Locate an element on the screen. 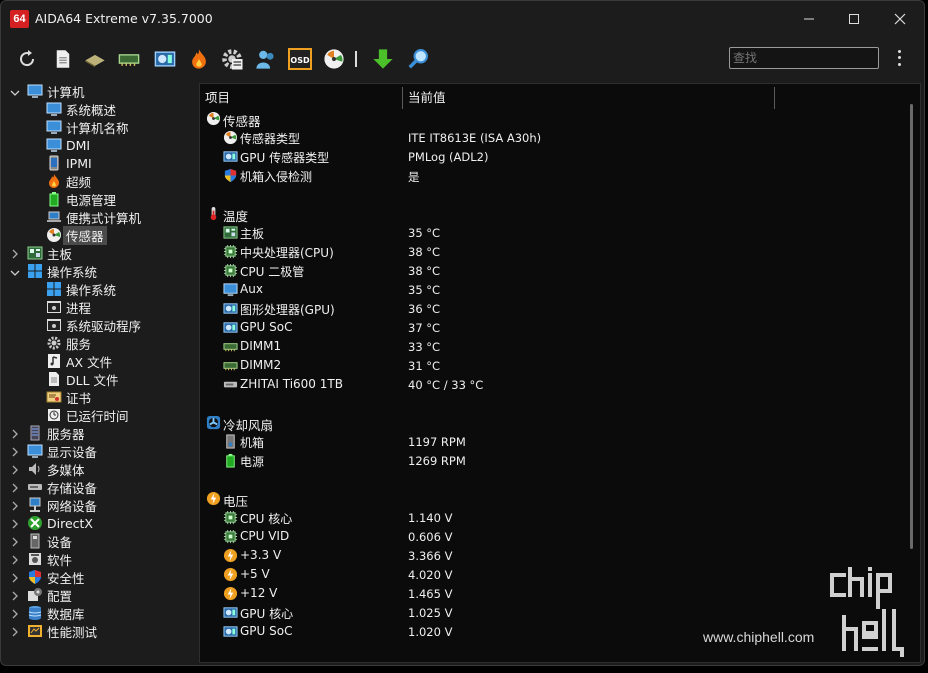  table-row: 电源 1269 RPM is located at coordinates (553, 460).